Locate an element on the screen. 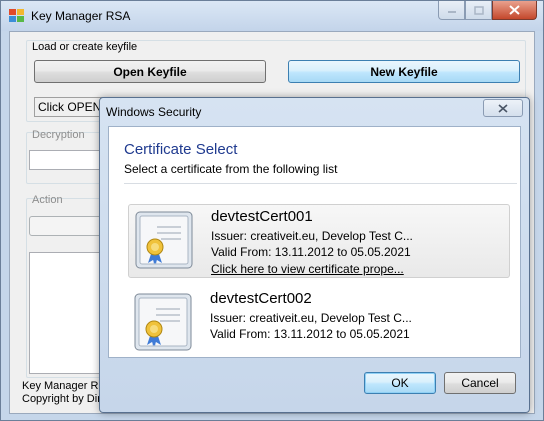  divider is located at coordinates (320, 183).